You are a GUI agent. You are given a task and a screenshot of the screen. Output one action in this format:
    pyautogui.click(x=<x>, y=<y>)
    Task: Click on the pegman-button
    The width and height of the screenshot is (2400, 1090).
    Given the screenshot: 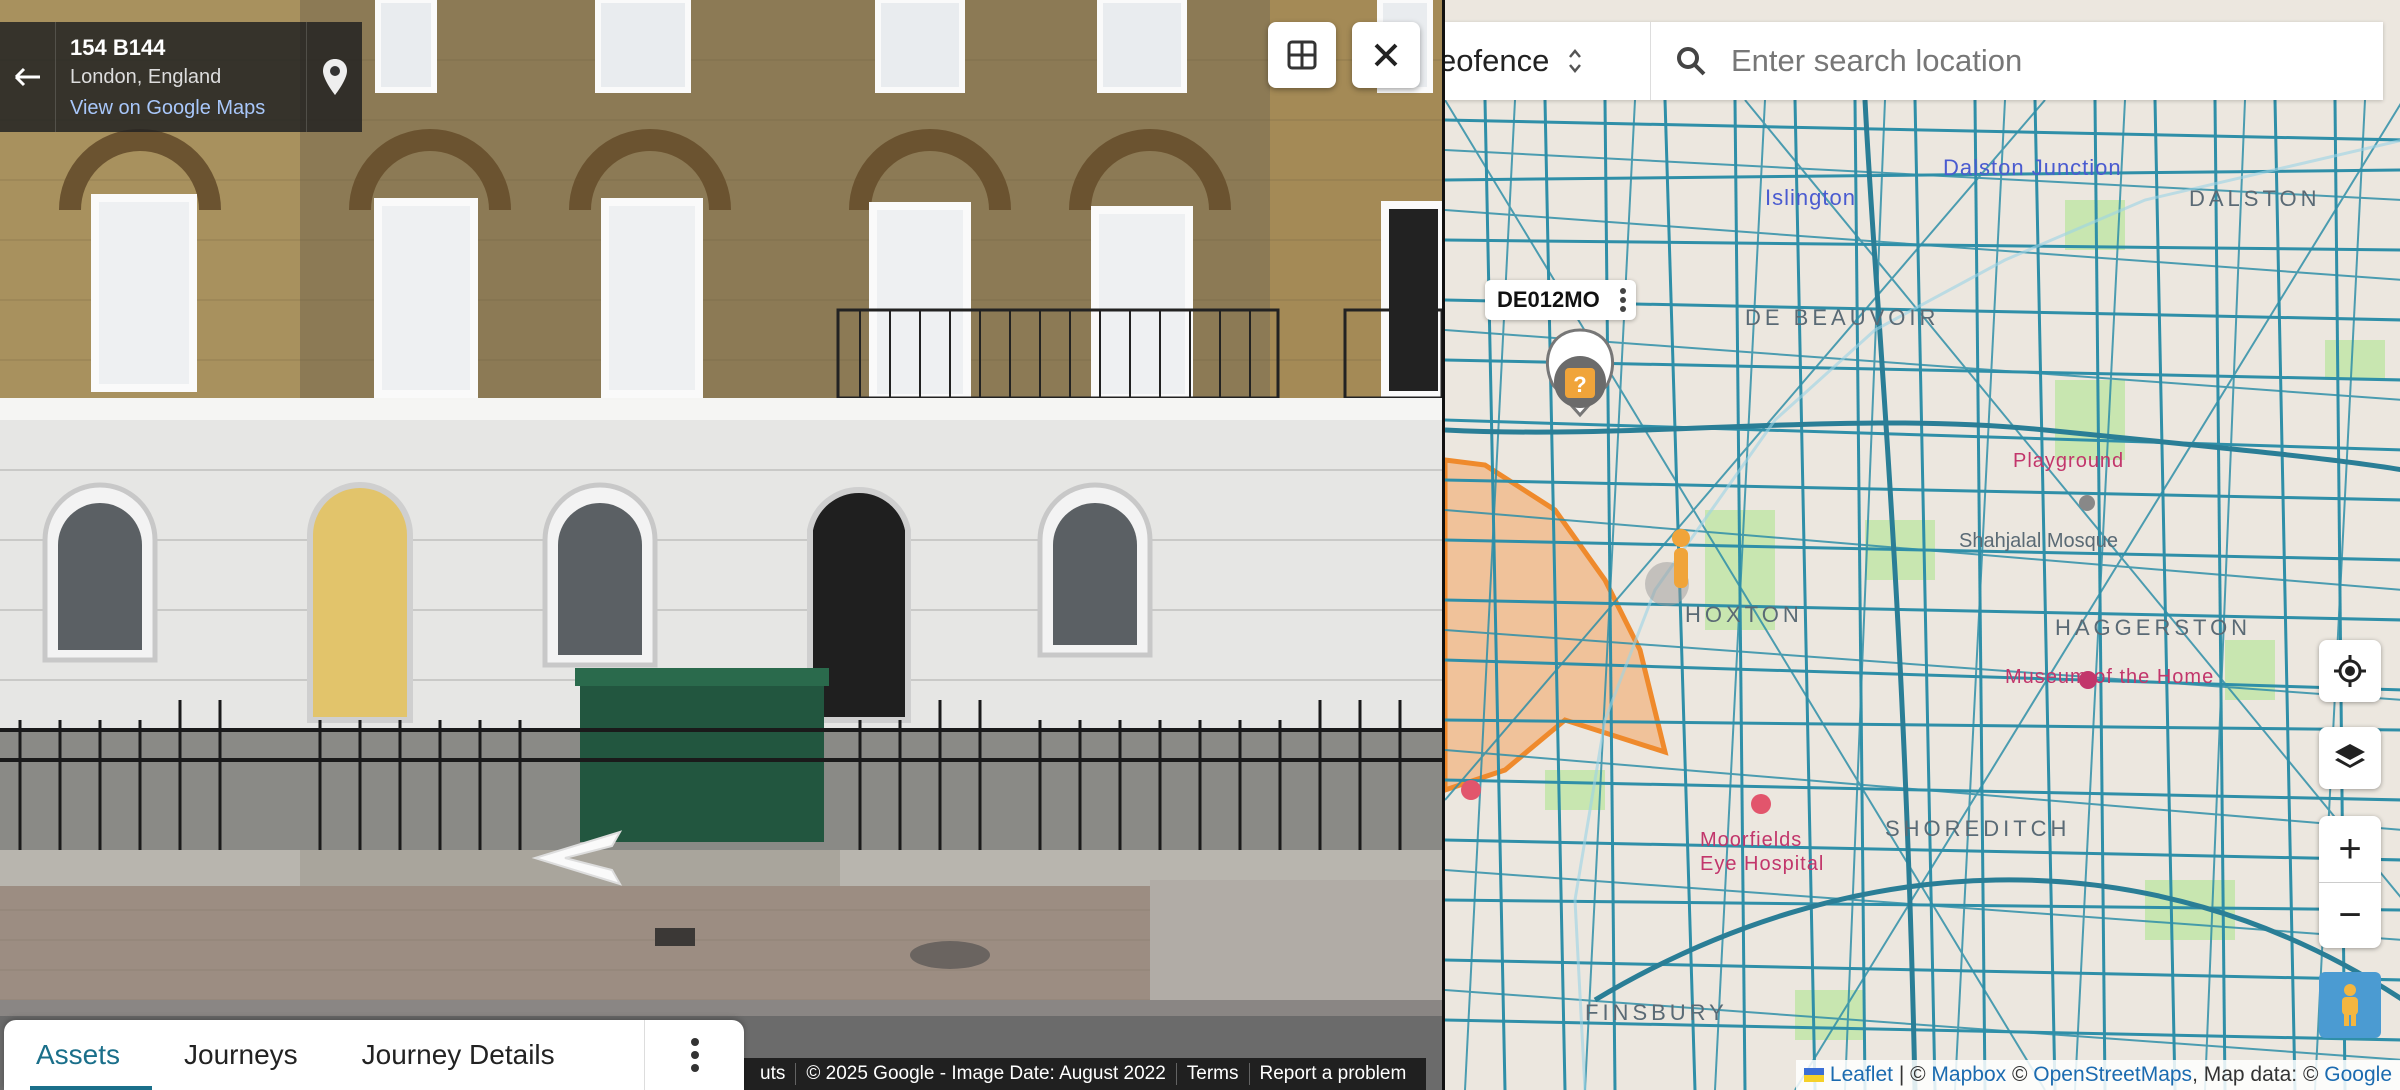 What is the action you would take?
    pyautogui.click(x=2350, y=1005)
    